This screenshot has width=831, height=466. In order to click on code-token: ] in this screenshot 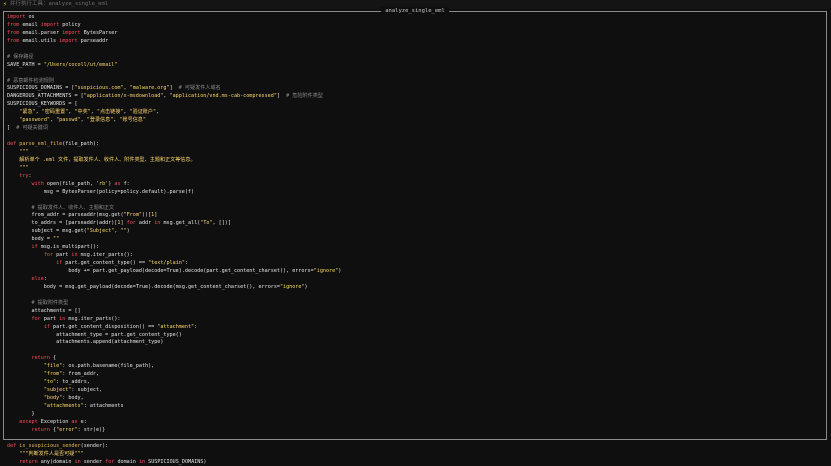, I will do `click(281, 96)`.